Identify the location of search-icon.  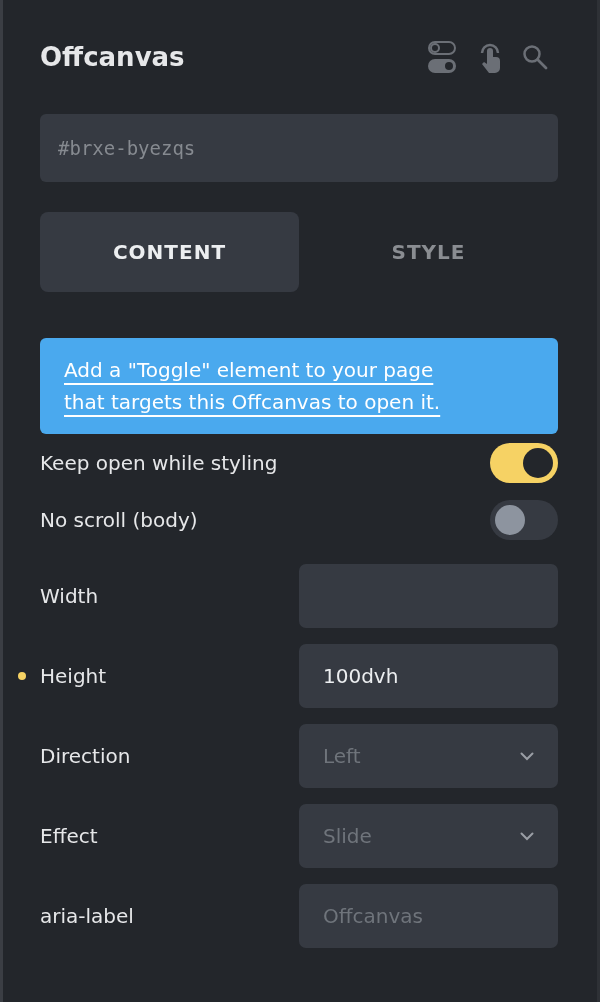
(535, 57).